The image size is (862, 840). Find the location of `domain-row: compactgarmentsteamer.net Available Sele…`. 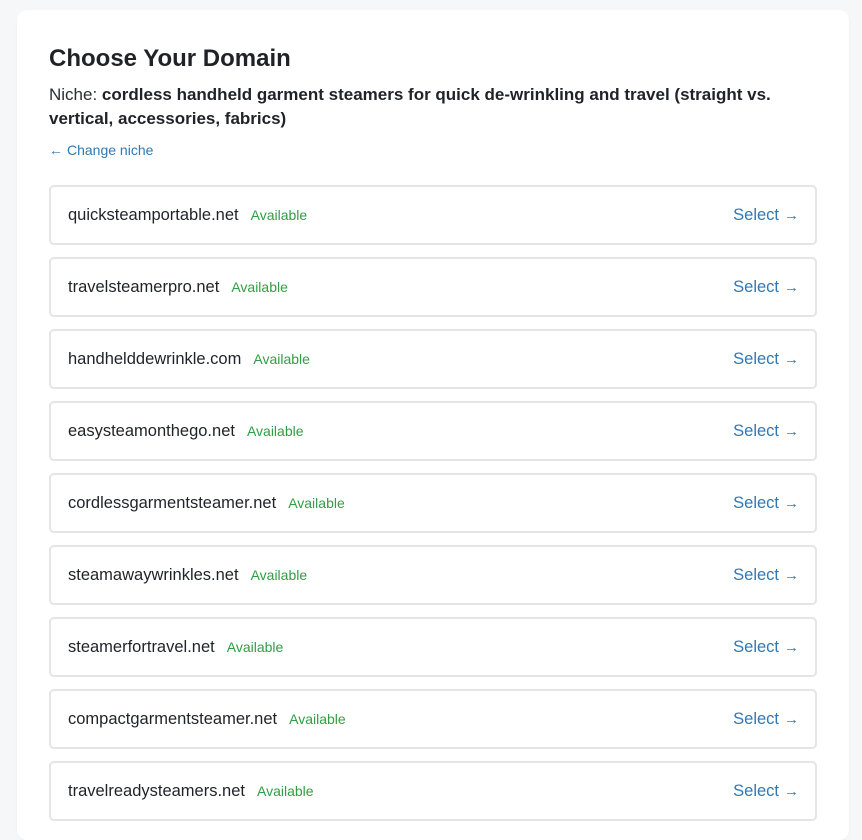

domain-row: compactgarmentsteamer.net Available Sele… is located at coordinates (433, 719).